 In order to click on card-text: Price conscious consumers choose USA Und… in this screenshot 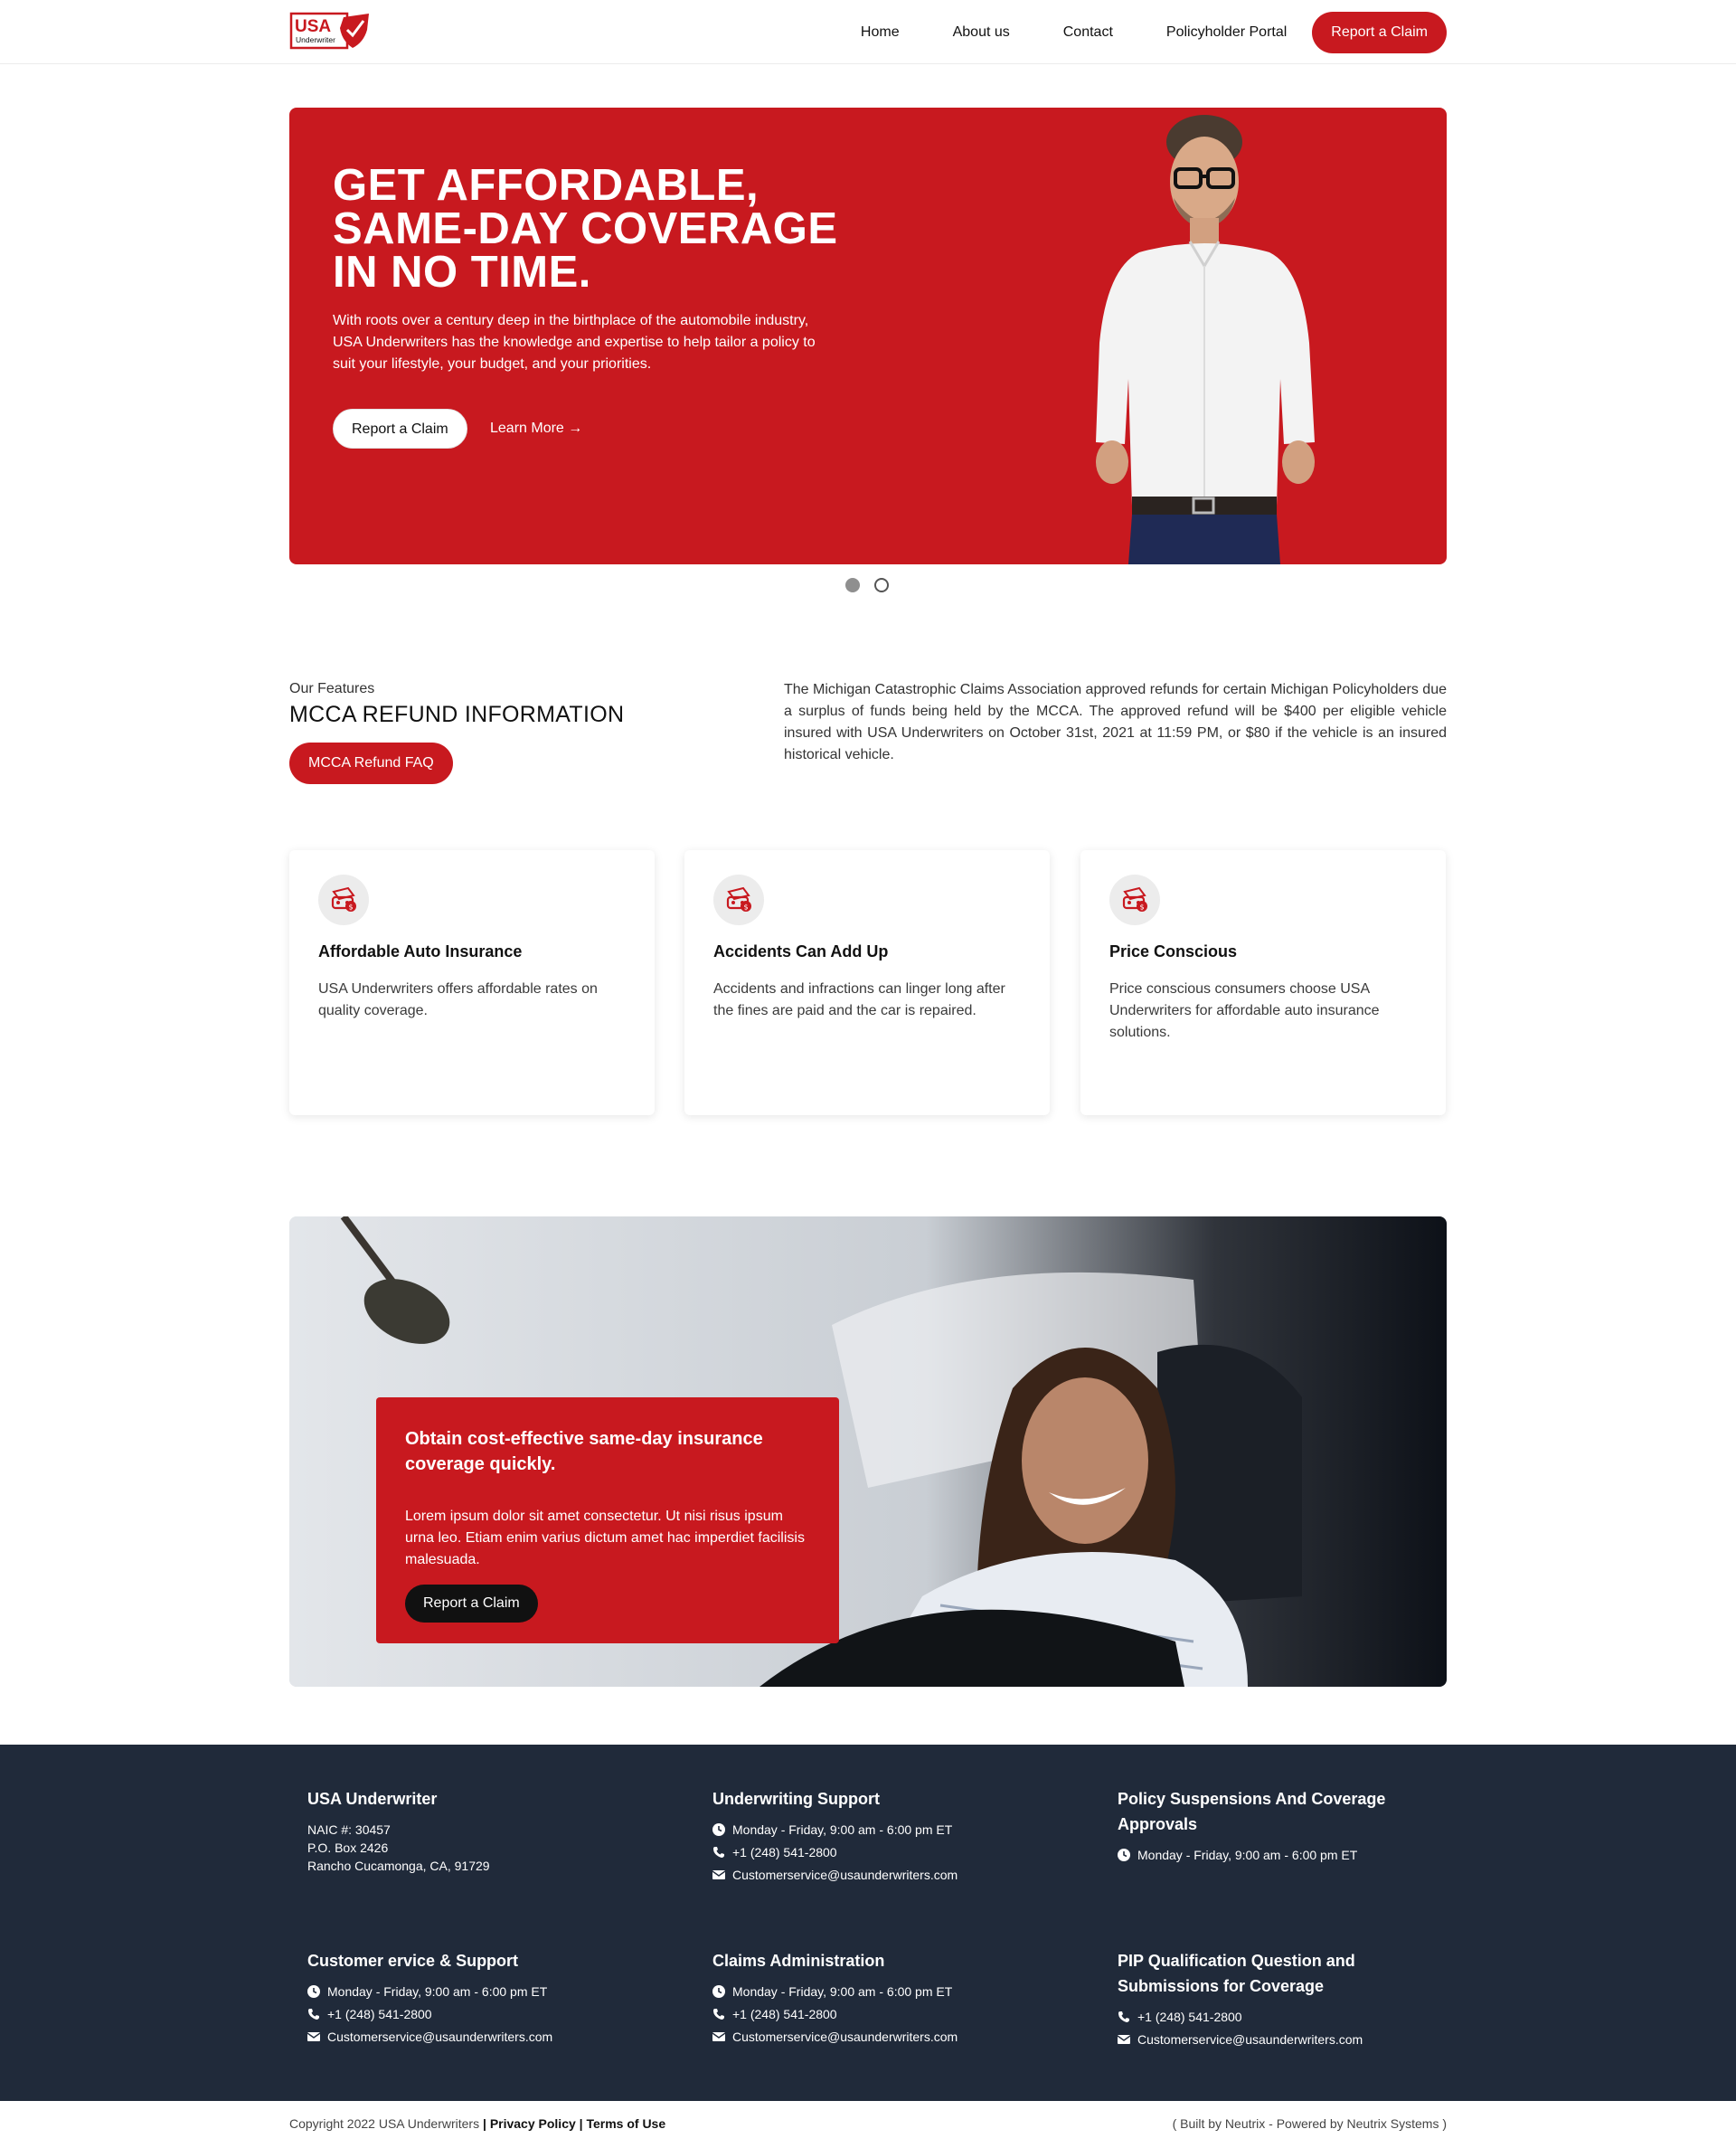, I will do `click(1245, 1010)`.